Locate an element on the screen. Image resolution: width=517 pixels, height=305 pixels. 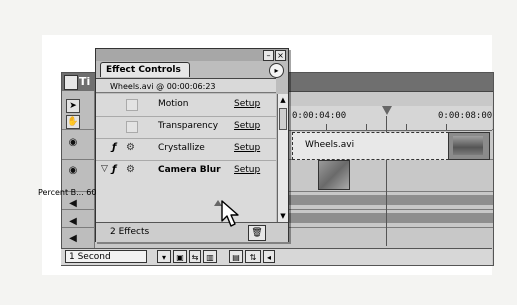
ruler-time-8s: 0:00:08:00 is located at coordinates (465, 116).